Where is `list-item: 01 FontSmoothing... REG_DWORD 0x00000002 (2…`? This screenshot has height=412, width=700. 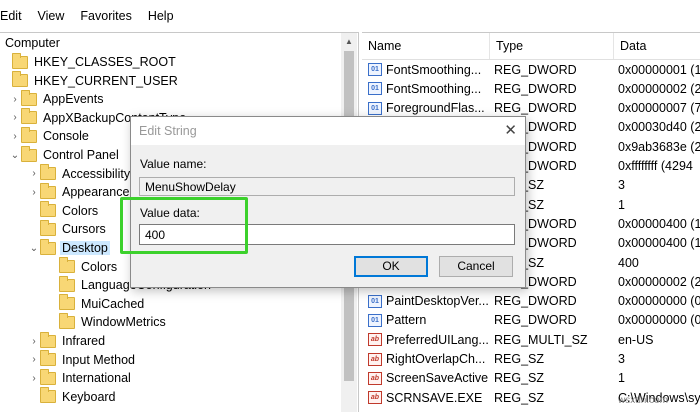
list-item: 01 FontSmoothing... REG_DWORD 0x00000002 (2… is located at coordinates (531, 88).